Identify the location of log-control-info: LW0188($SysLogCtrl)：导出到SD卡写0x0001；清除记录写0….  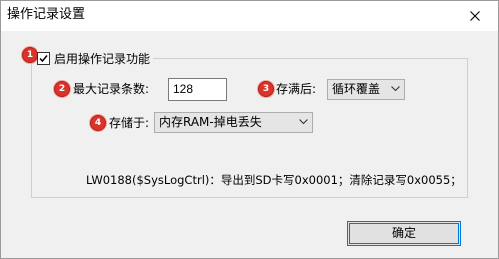
(274, 180).